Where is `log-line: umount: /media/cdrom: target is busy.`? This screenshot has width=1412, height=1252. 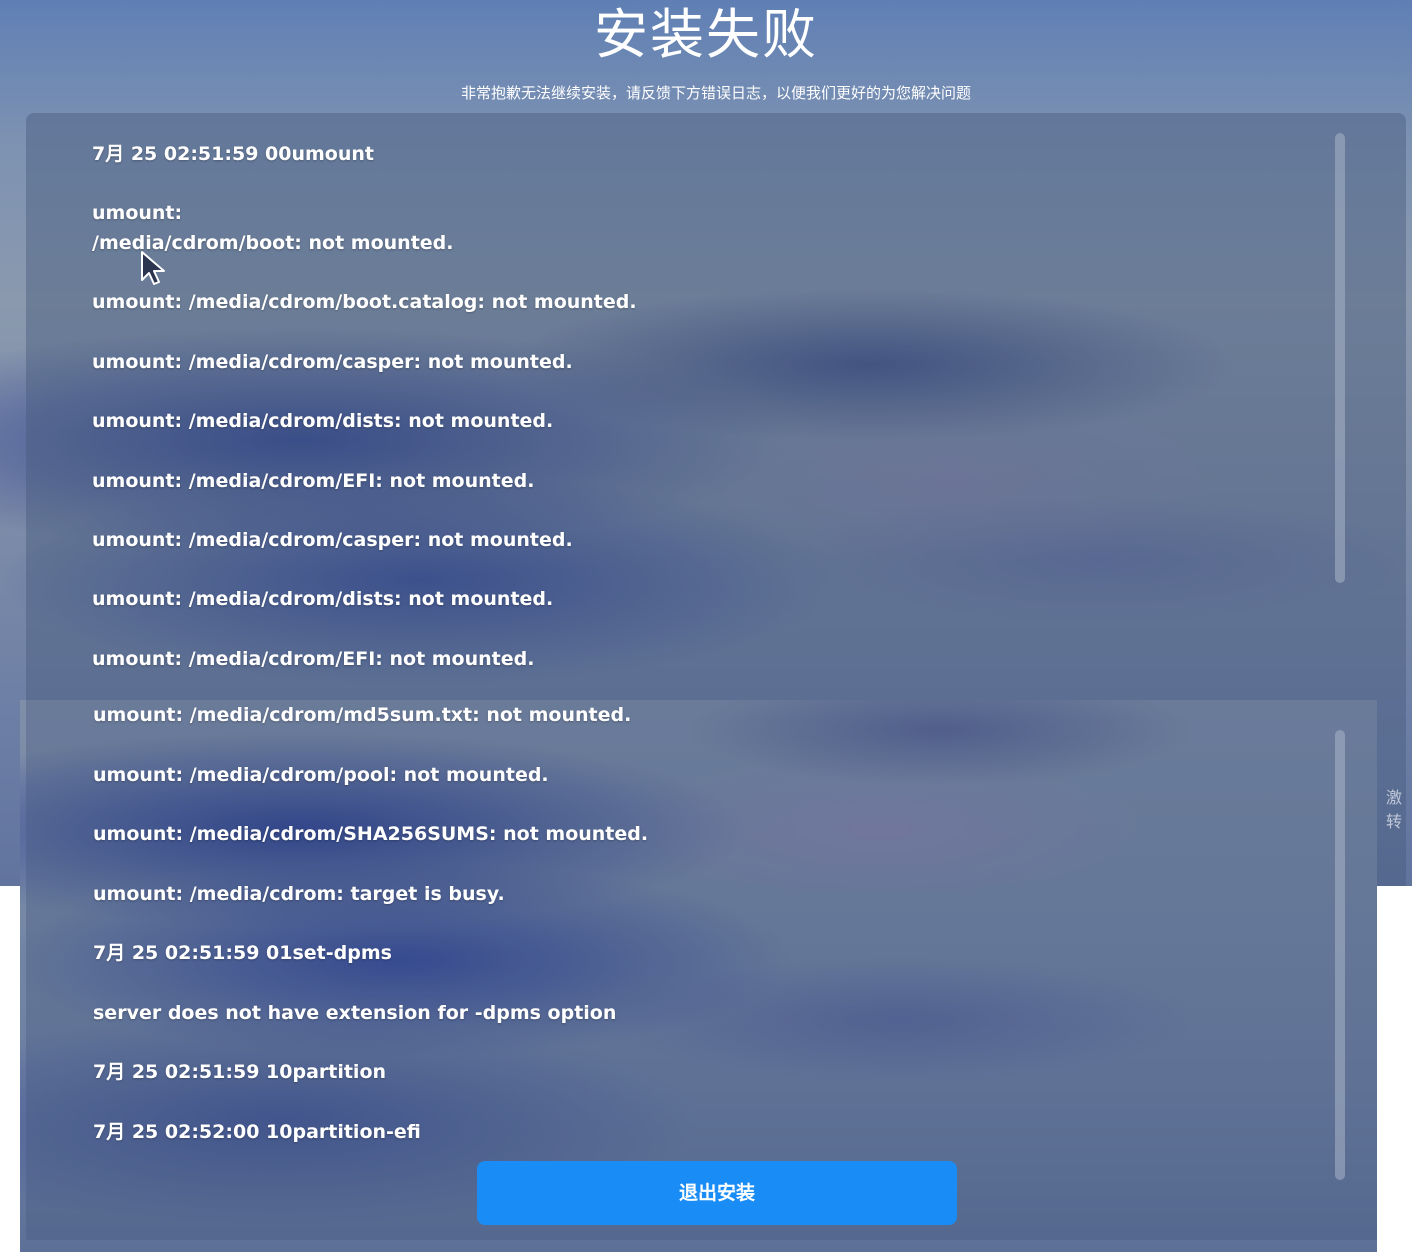
log-line: umount: /media/cdrom: target is busy. is located at coordinates (299, 894).